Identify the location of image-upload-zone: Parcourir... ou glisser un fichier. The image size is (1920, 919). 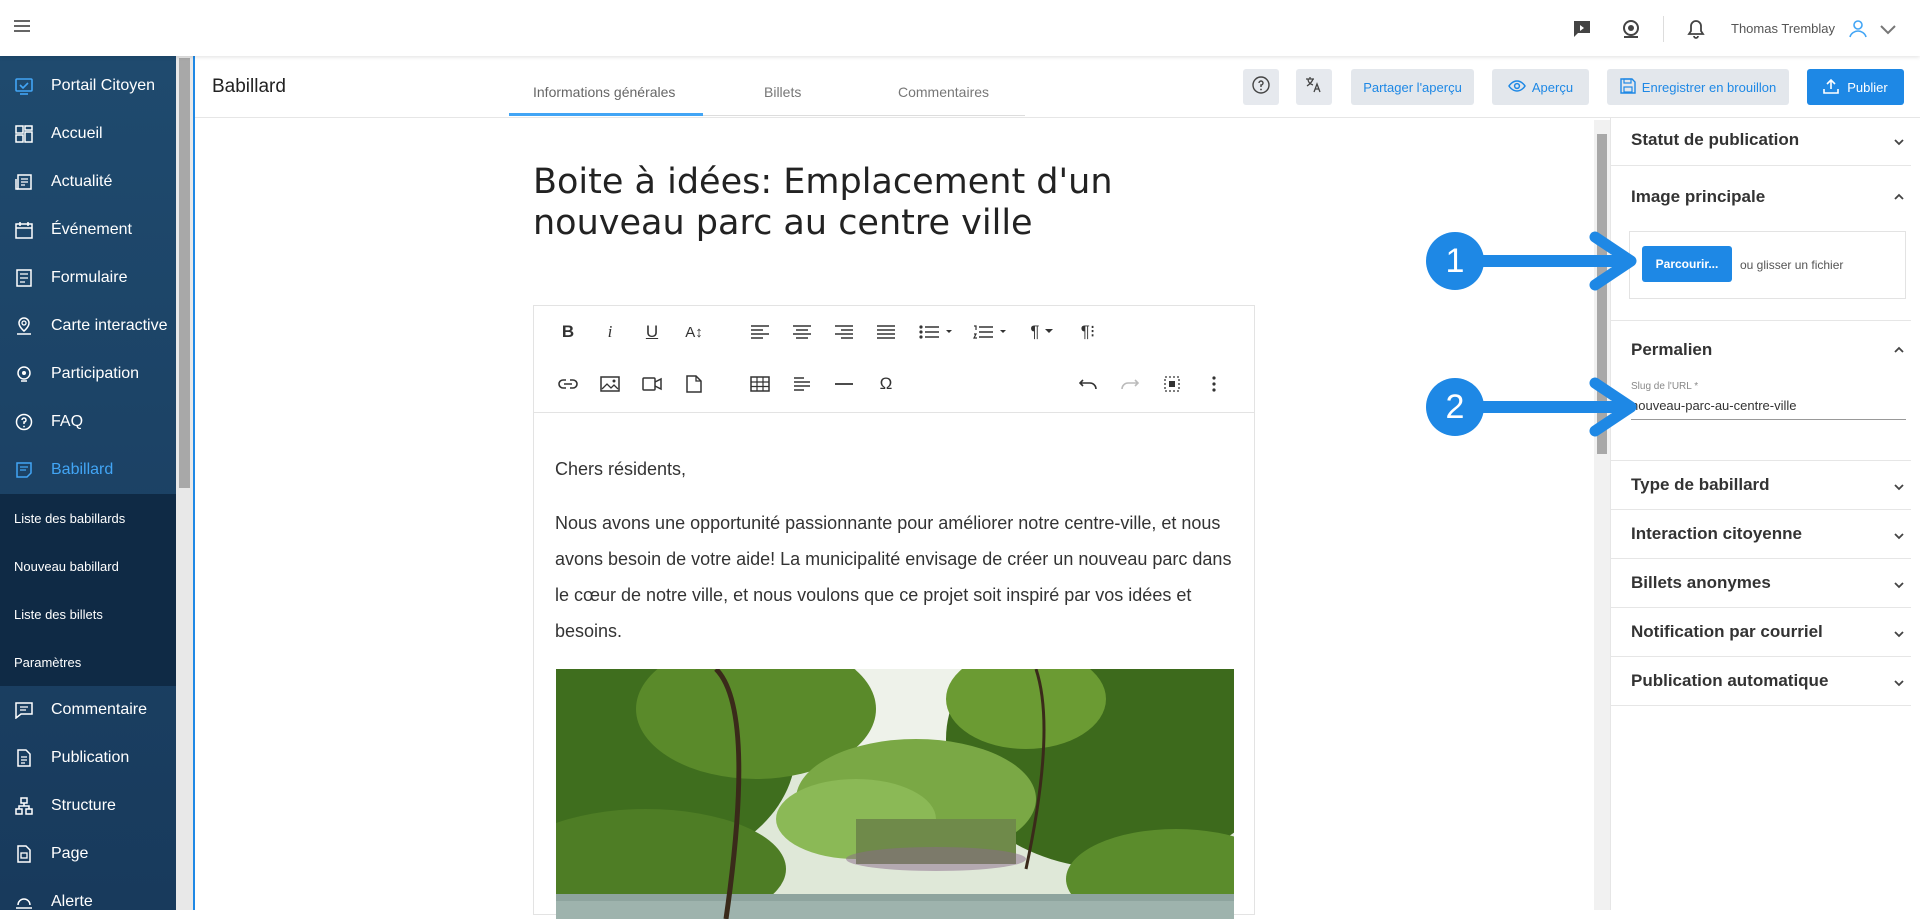
(1767, 265).